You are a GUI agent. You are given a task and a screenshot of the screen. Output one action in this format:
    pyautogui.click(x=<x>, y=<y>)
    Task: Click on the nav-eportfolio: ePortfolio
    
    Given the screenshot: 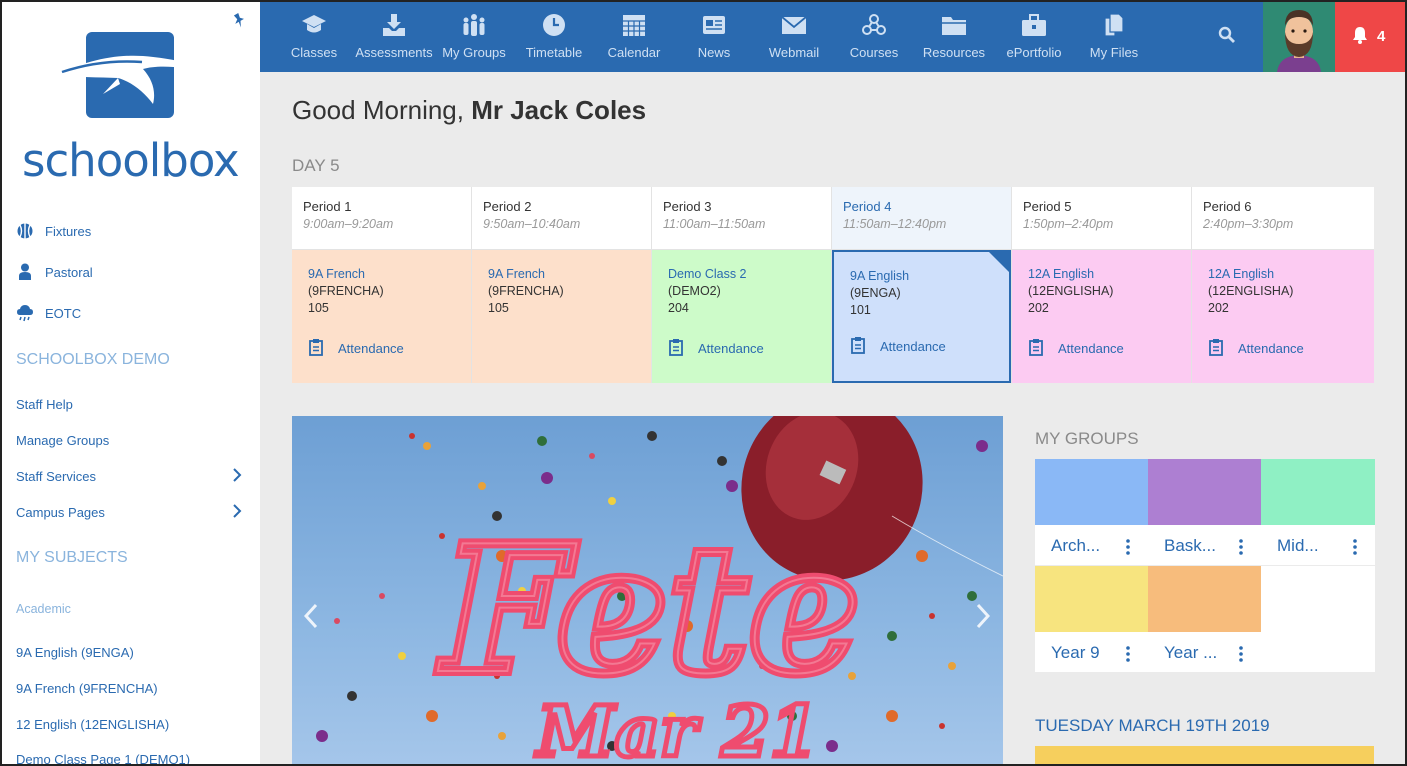 What is the action you would take?
    pyautogui.click(x=1034, y=36)
    